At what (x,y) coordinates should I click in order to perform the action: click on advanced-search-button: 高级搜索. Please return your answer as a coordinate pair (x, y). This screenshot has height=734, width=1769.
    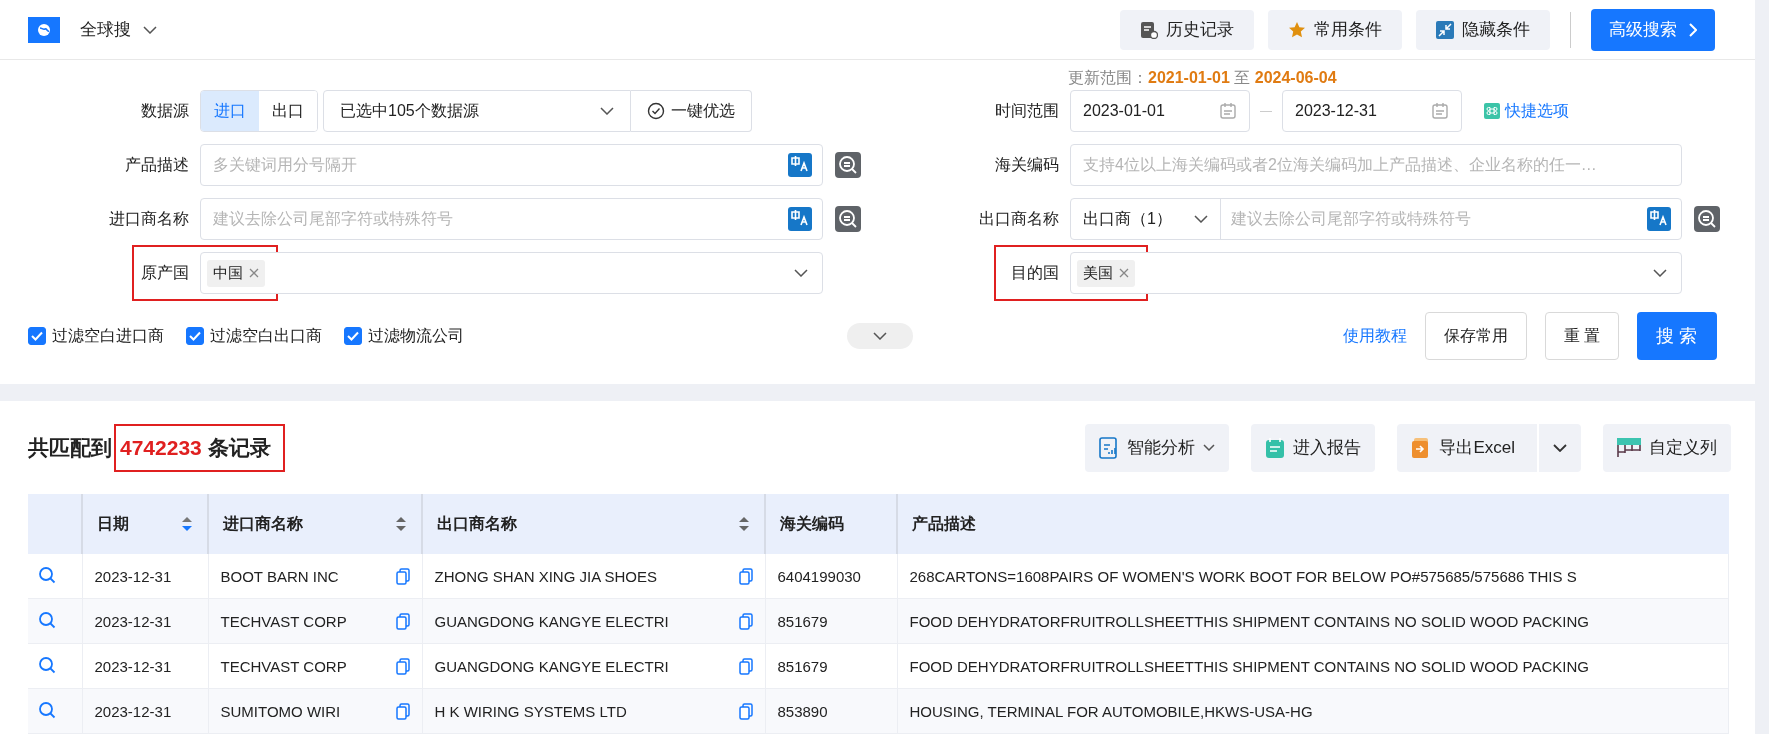
    Looking at the image, I should click on (1653, 29).